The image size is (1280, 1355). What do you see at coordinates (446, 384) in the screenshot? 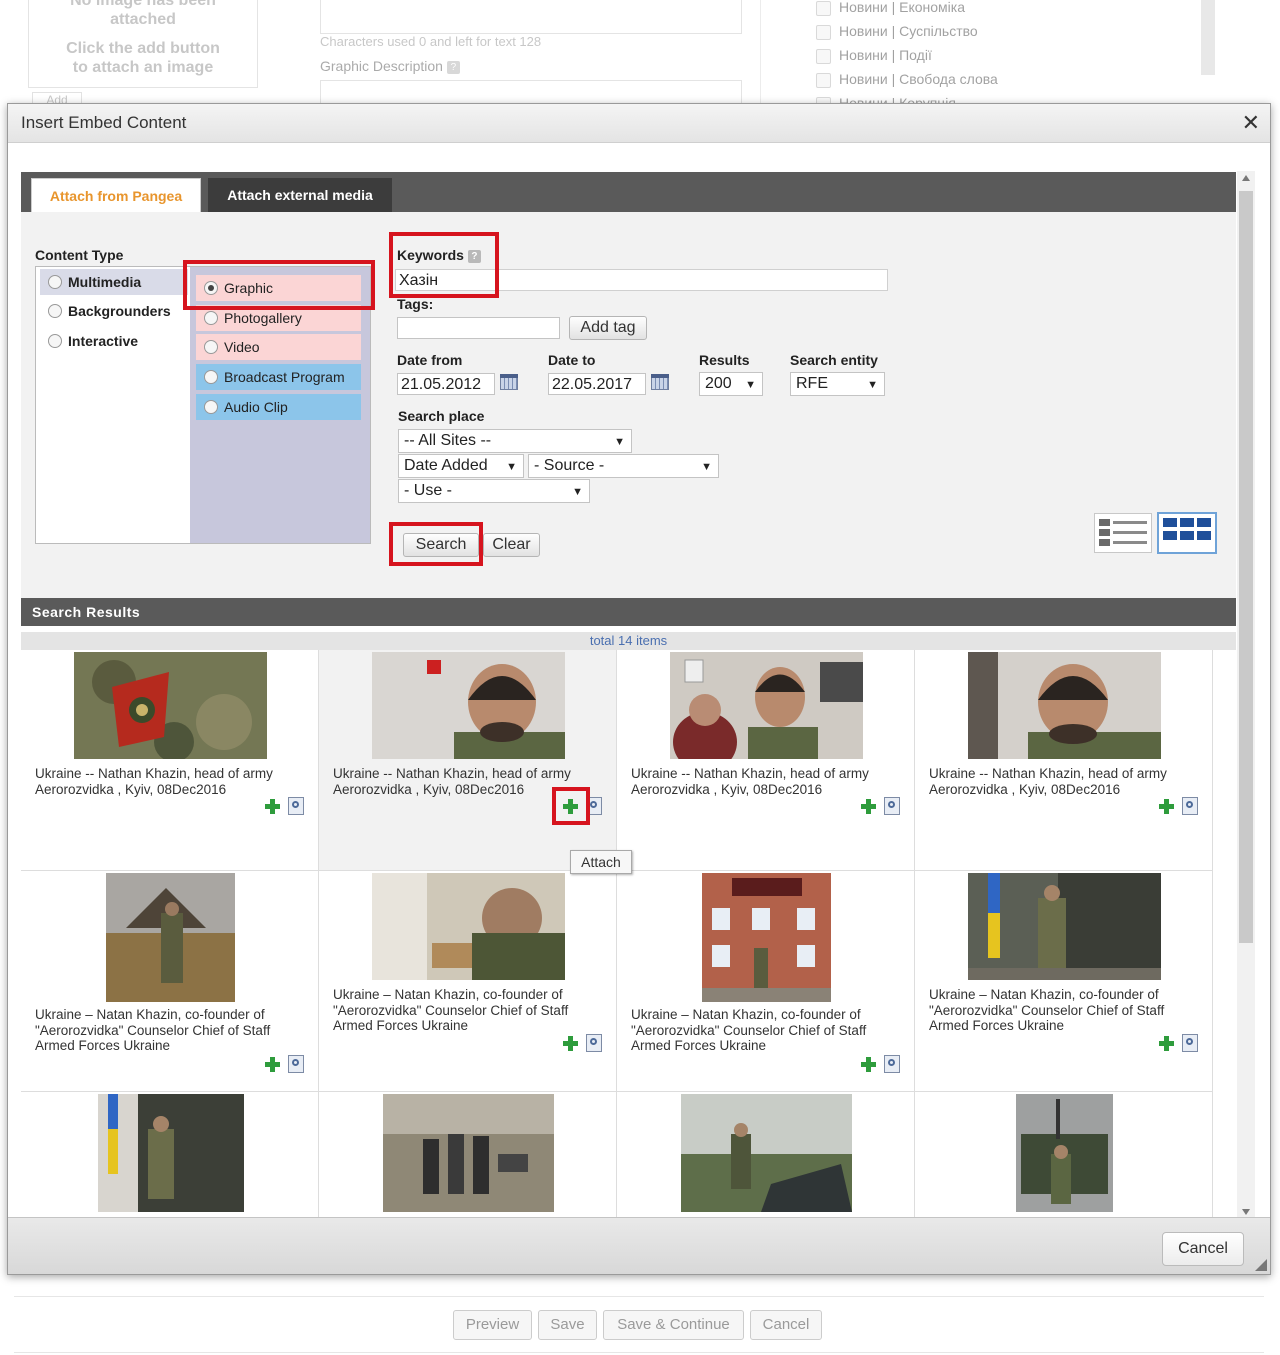
I see `date-from-input: 21.05.2012` at bounding box center [446, 384].